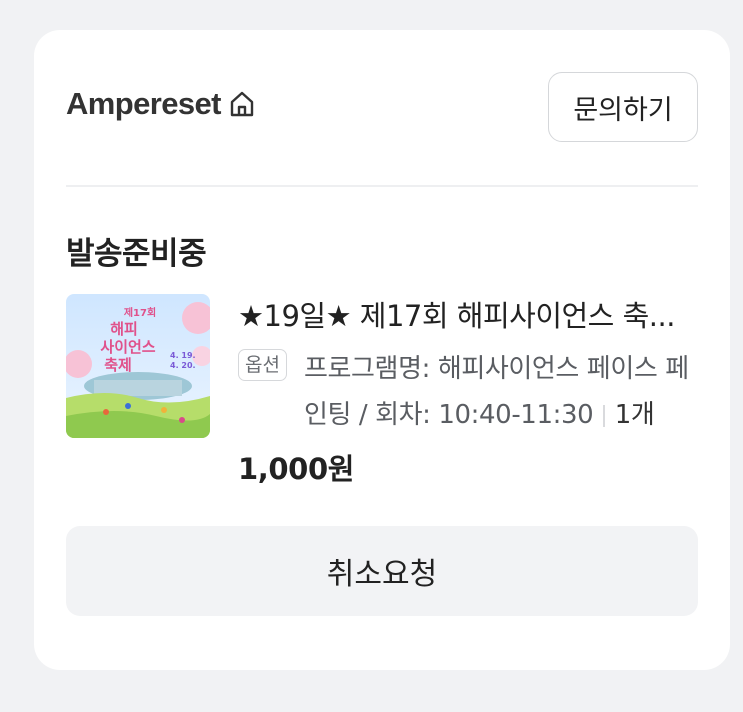  Describe the element at coordinates (604, 415) in the screenshot. I see `quantity-separator` at that location.